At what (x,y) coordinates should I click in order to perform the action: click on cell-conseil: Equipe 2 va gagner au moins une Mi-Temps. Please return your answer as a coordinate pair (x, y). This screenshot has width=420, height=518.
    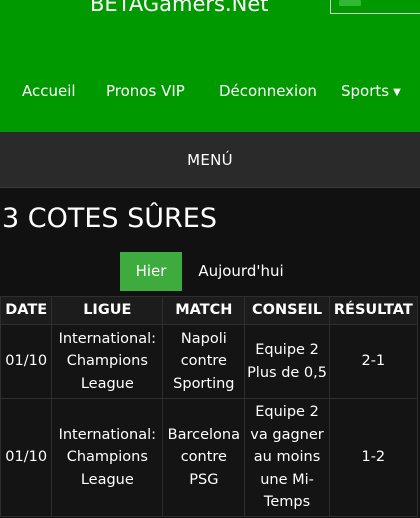
    Looking at the image, I should click on (287, 457).